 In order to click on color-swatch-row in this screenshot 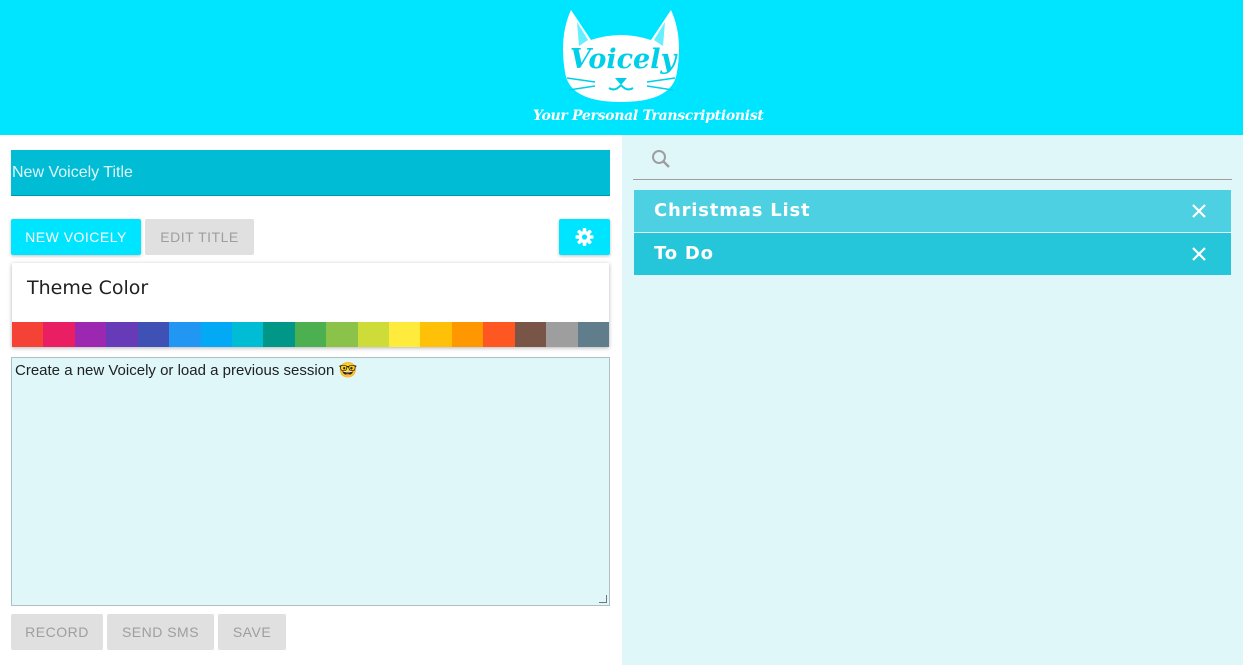, I will do `click(311, 334)`.